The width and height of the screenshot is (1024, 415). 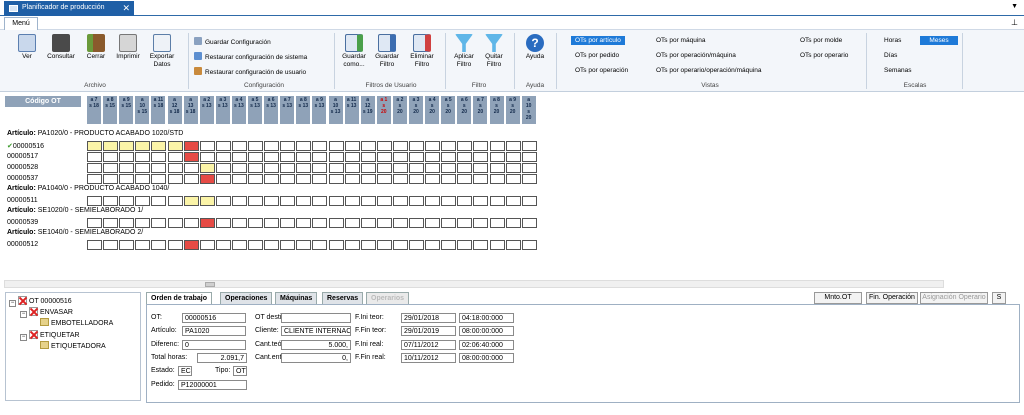 I want to click on pedido-field: P12000001, so click(x=212, y=385).